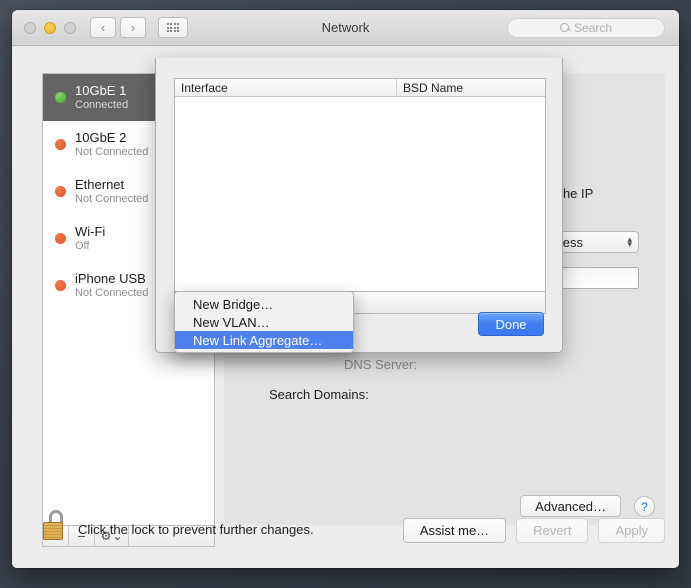 The height and width of the screenshot is (588, 691). What do you see at coordinates (70, 27) in the screenshot?
I see `zoom-button` at bounding box center [70, 27].